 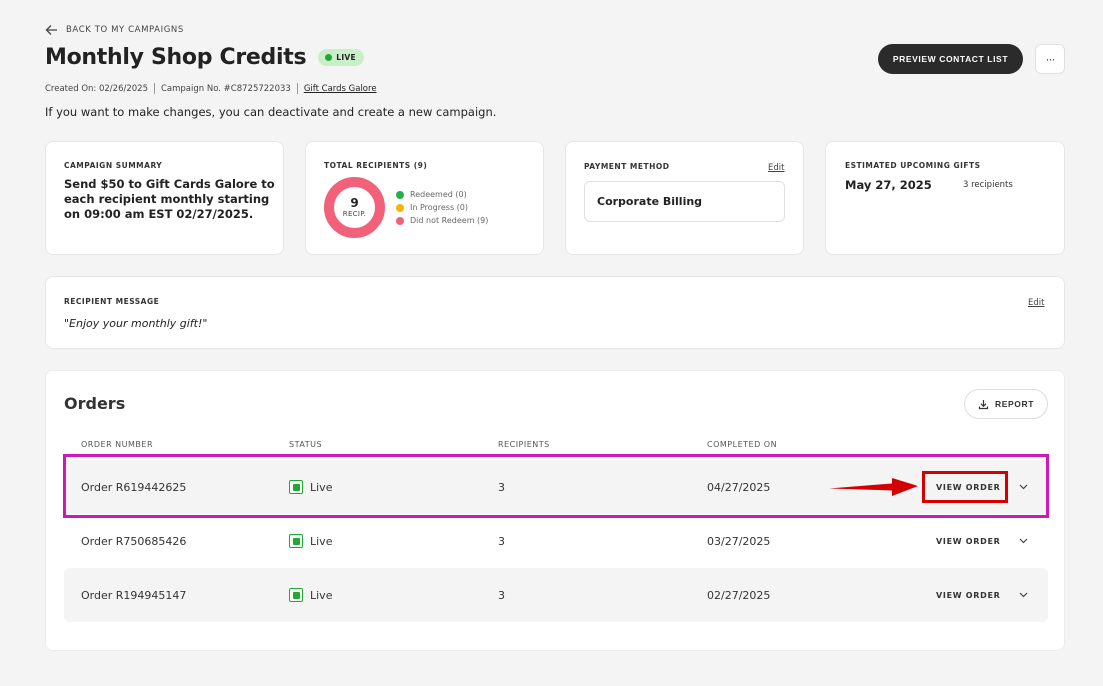 I want to click on card-label: RECIPIENT MESSAGE, so click(x=112, y=301).